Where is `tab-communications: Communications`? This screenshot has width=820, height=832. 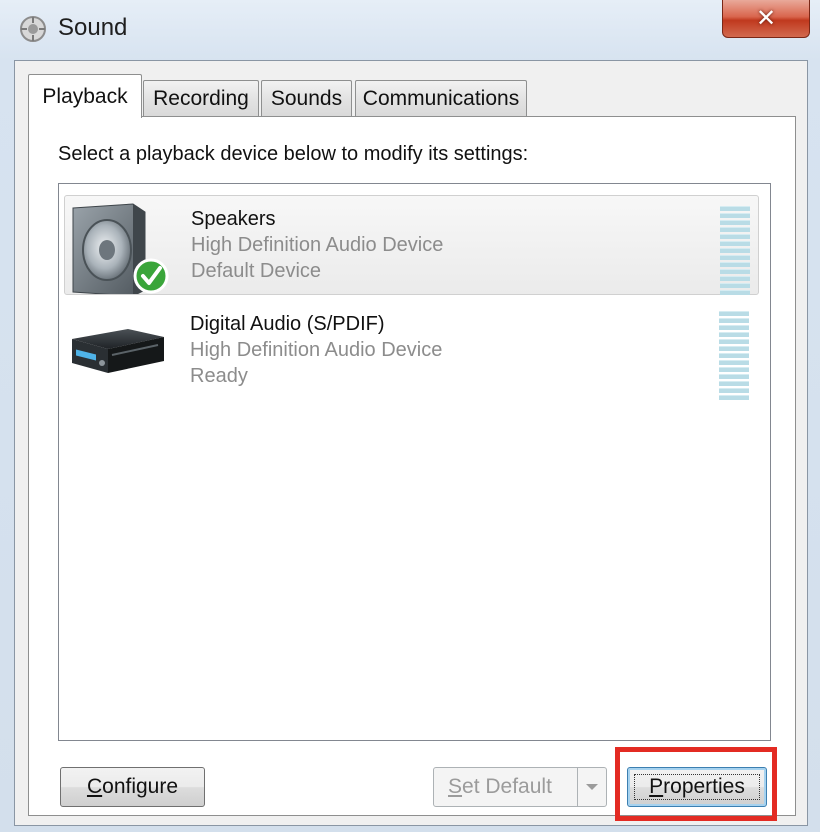
tab-communications: Communications is located at coordinates (441, 98).